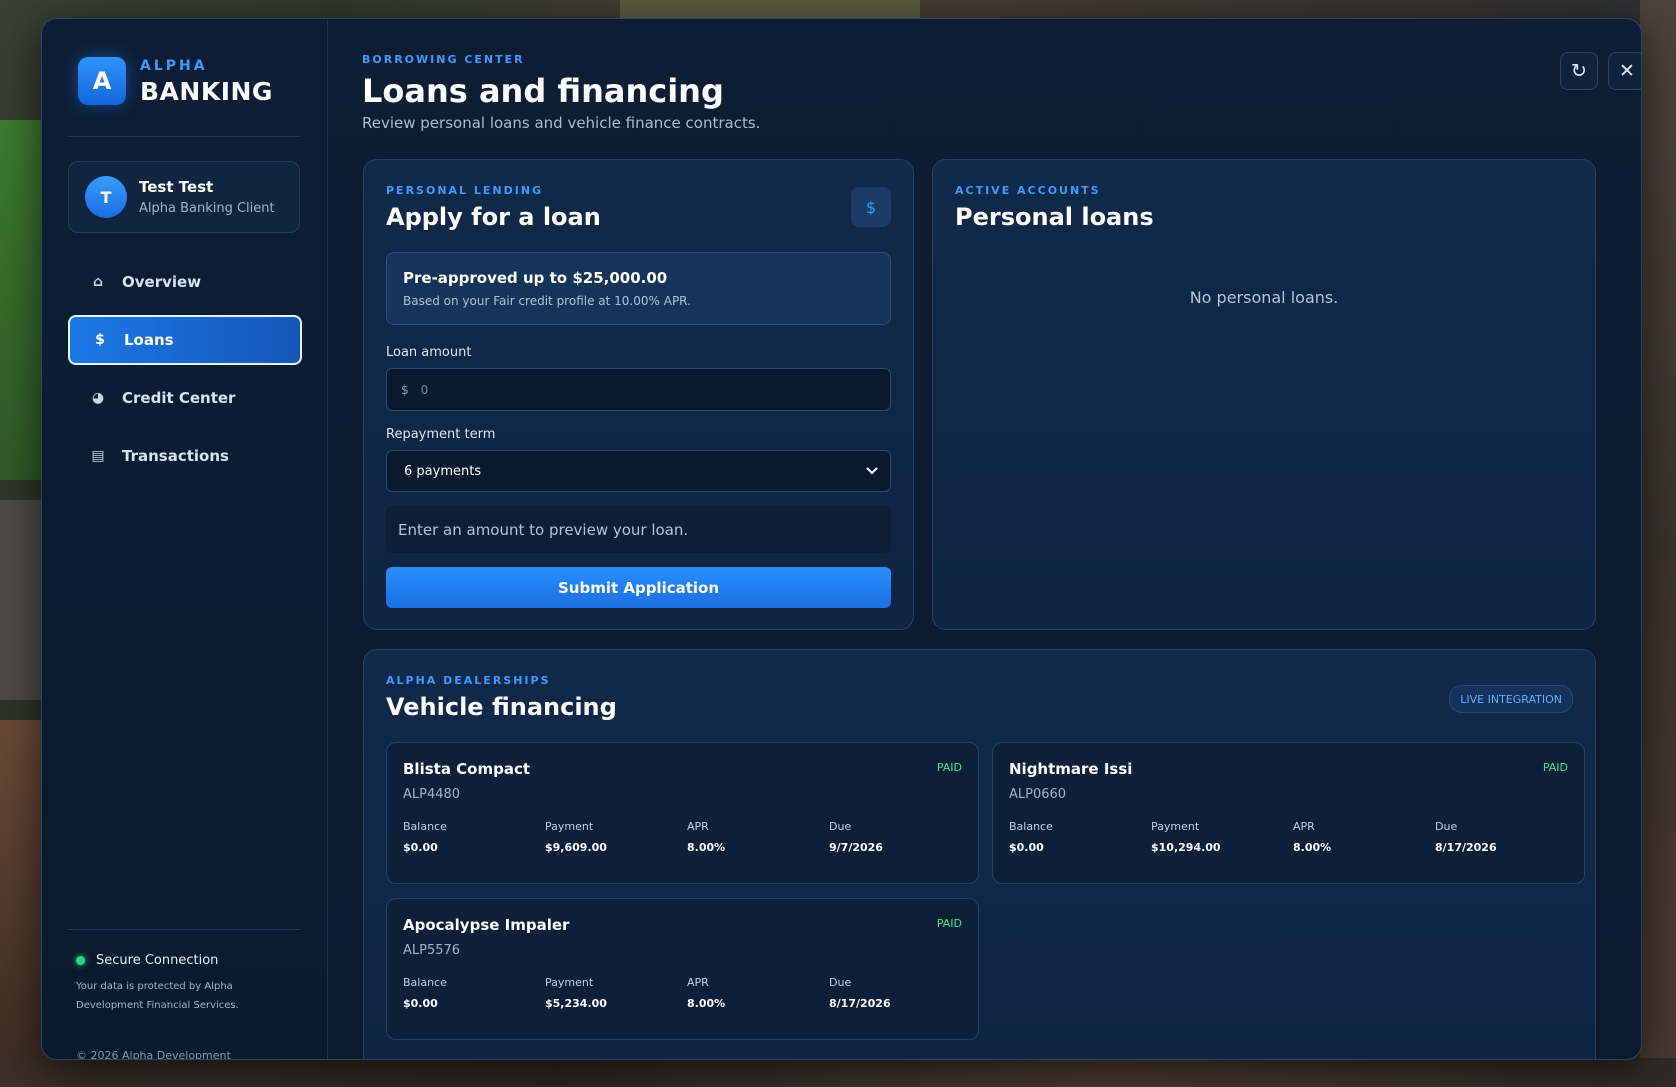 The height and width of the screenshot is (1087, 1676). What do you see at coordinates (153, 1054) in the screenshot?
I see `copyright: © 2026 Alpha Development` at bounding box center [153, 1054].